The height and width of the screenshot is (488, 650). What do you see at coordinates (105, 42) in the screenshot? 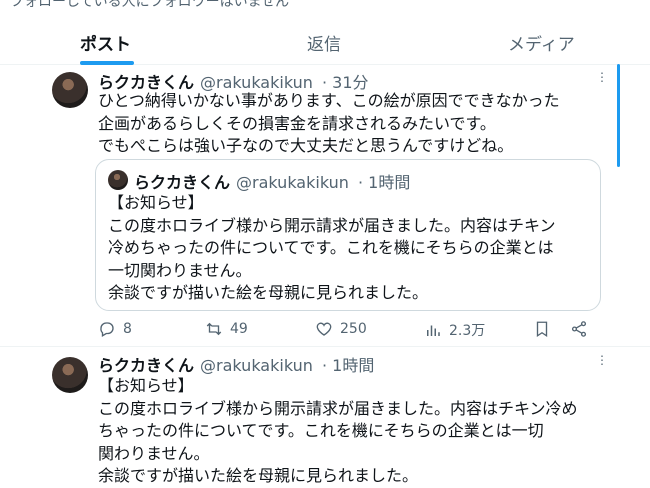
I see `tab-posts: ポスト` at bounding box center [105, 42].